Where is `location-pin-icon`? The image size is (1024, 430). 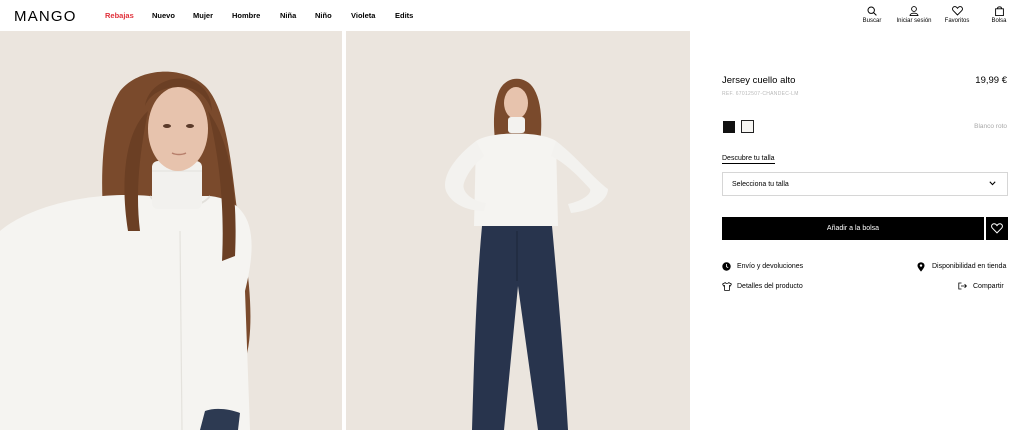
location-pin-icon is located at coordinates (921, 267).